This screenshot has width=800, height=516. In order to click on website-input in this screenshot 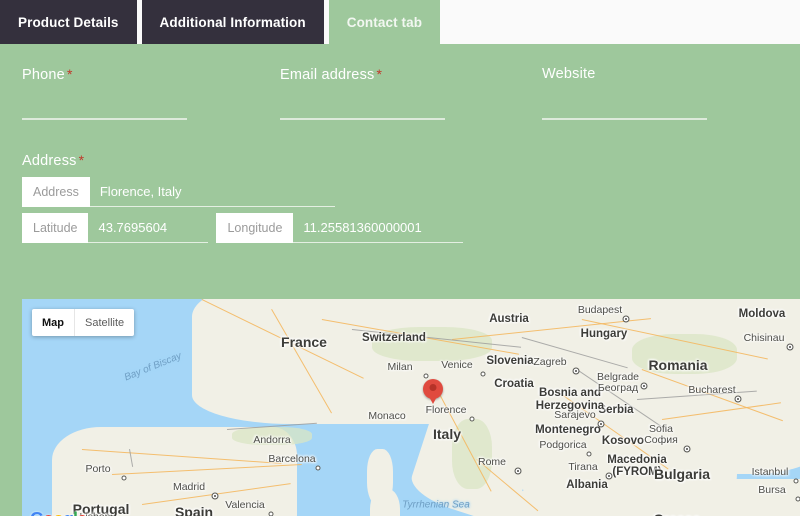, I will do `click(624, 107)`.